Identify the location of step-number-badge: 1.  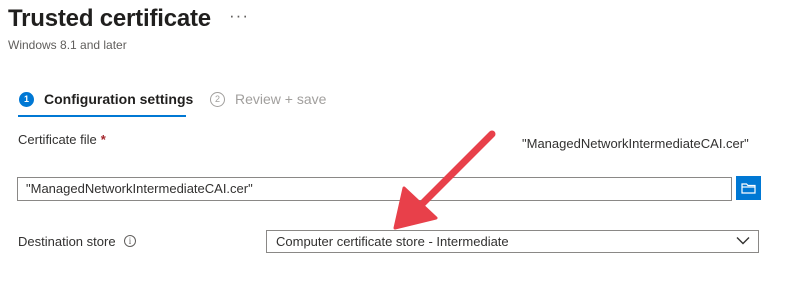
(26, 99).